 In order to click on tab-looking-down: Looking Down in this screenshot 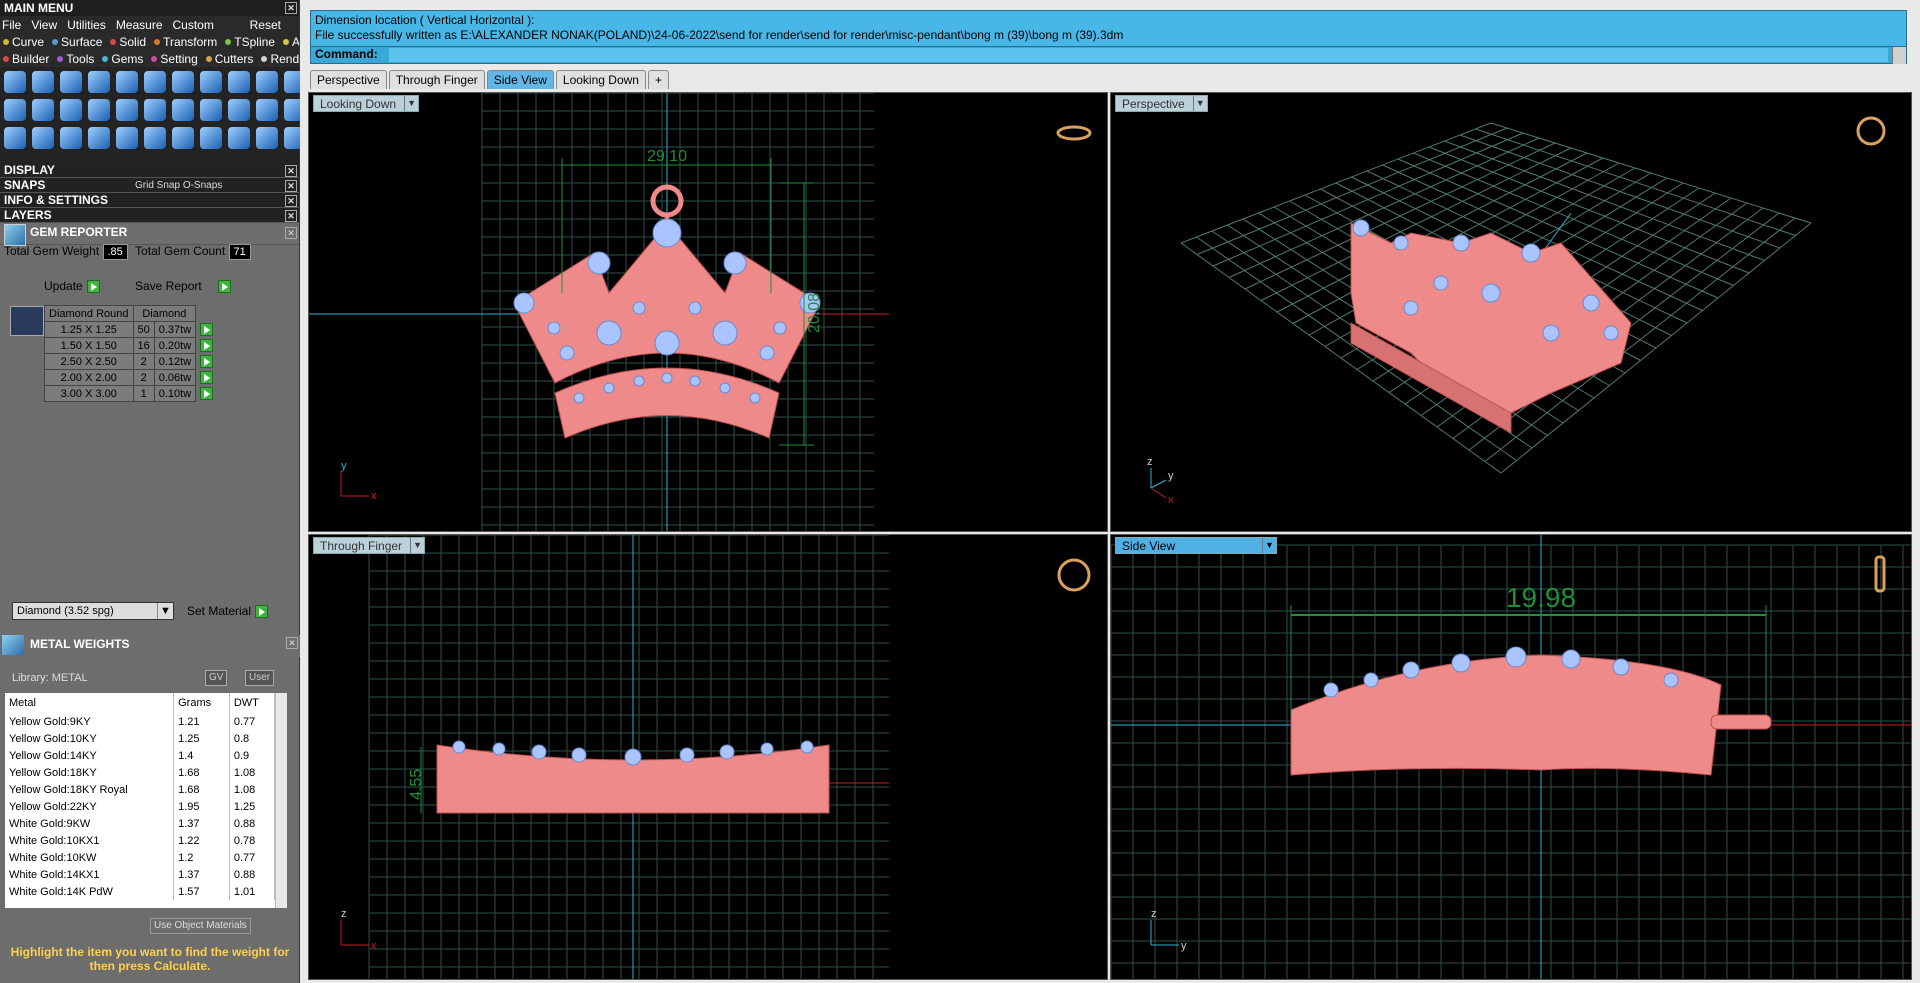, I will do `click(600, 79)`.